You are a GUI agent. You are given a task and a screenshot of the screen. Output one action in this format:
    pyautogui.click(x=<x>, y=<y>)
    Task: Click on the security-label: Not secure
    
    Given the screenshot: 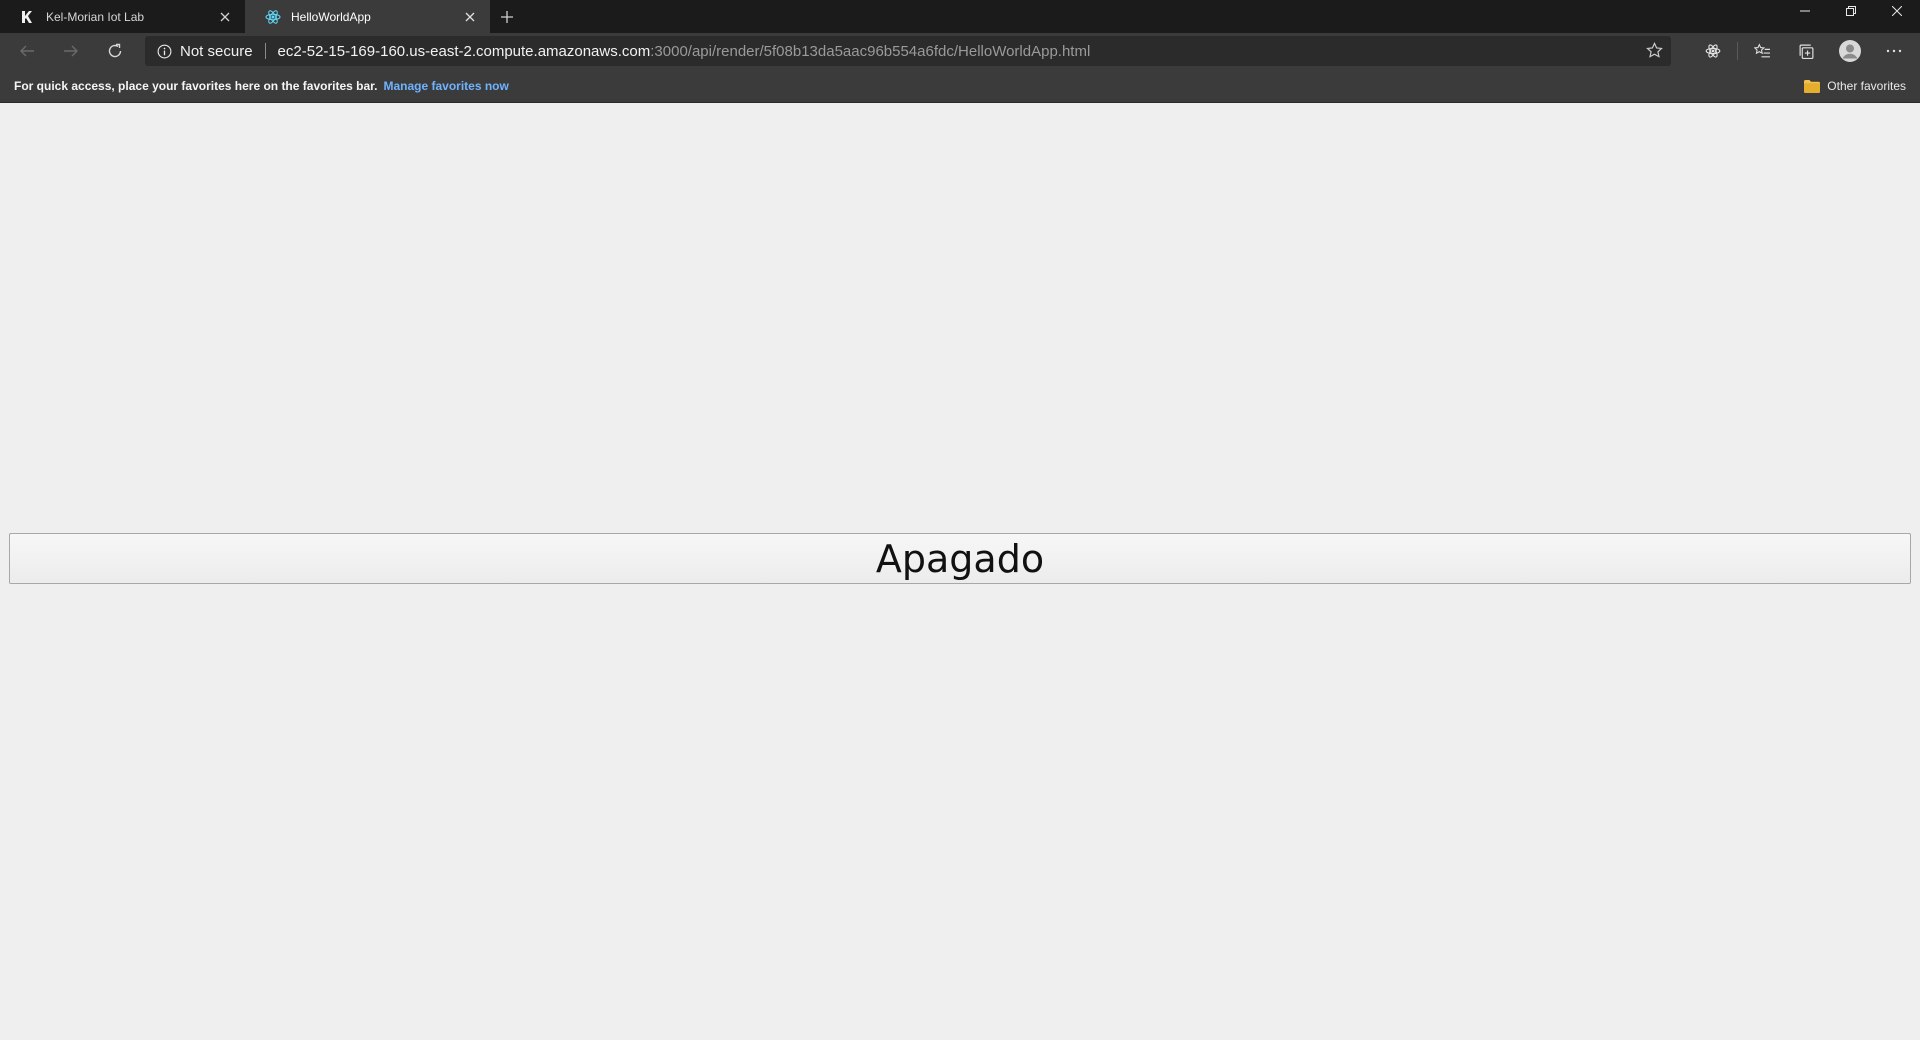 What is the action you would take?
    pyautogui.click(x=216, y=51)
    